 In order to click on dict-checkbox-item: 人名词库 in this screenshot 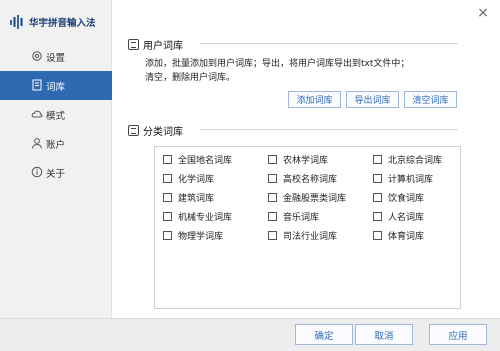, I will do `click(399, 216)`.